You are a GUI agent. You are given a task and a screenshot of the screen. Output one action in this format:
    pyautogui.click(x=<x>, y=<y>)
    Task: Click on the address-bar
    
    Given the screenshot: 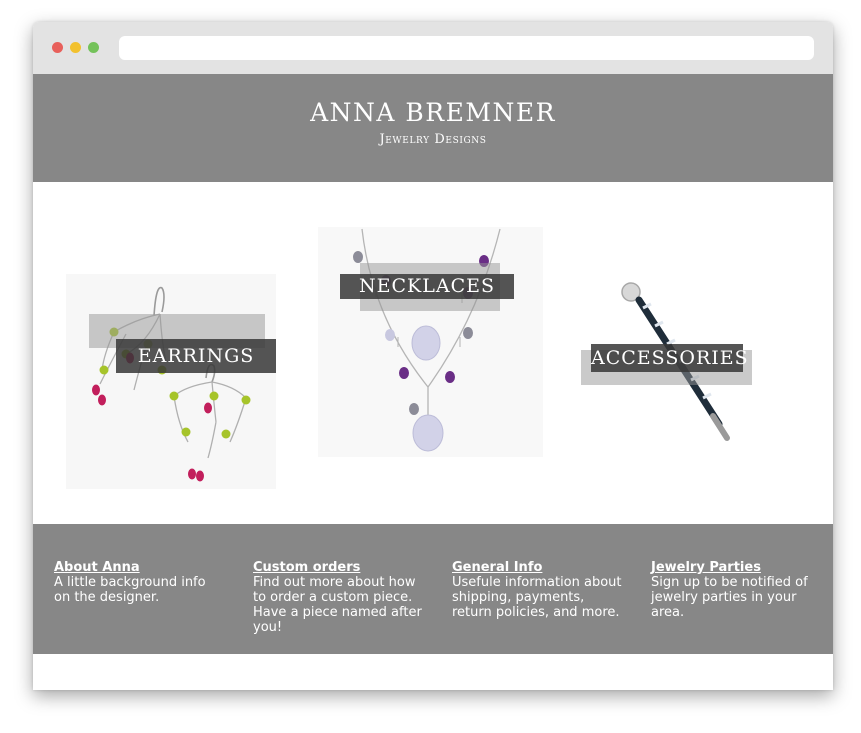 What is the action you would take?
    pyautogui.click(x=466, y=48)
    